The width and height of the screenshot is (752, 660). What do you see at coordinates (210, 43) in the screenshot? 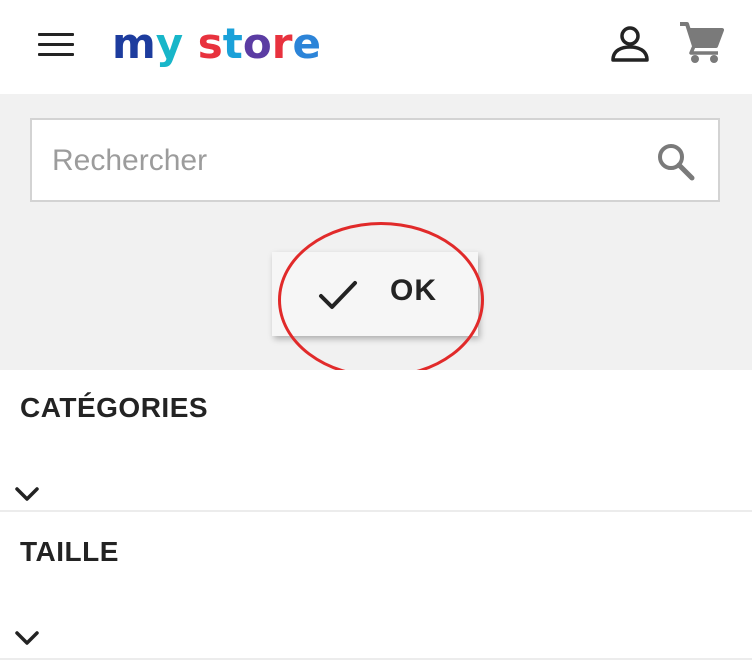
I see `logo-letter: s` at bounding box center [210, 43].